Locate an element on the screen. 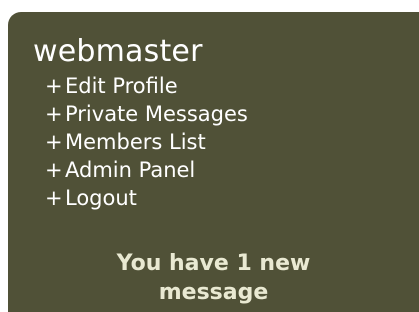  notice-line-2: message is located at coordinates (213, 292).